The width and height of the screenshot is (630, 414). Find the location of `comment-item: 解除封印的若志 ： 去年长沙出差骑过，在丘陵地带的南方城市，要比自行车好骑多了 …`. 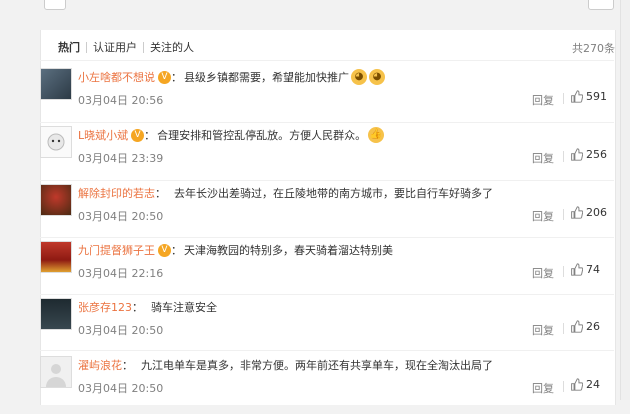

comment-item: 解除封印的若志 ： 去年长沙出差骑过，在丘陵地带的南方城市，要比自行车好骑多了 … is located at coordinates (327, 213).